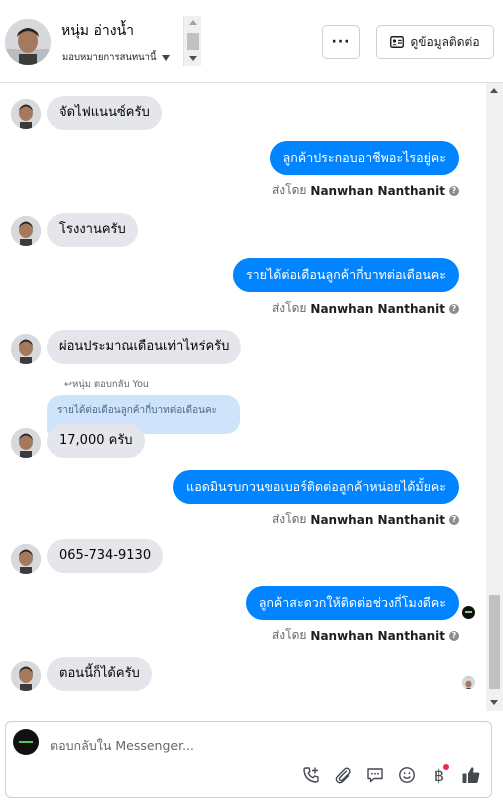 This screenshot has height=806, width=503. I want to click on incoming-message: 17,000 ครับ, so click(96, 441).